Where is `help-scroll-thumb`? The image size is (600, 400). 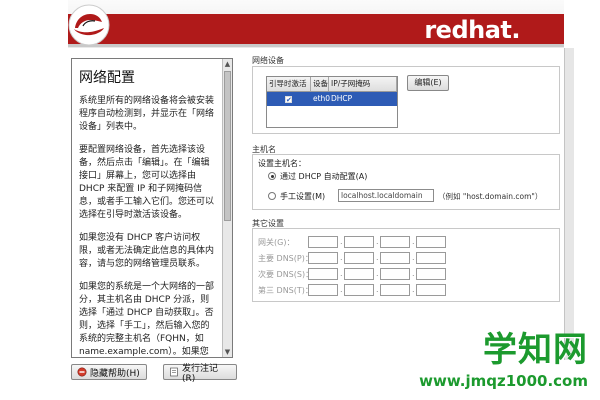
help-scroll-thumb is located at coordinates (227, 146).